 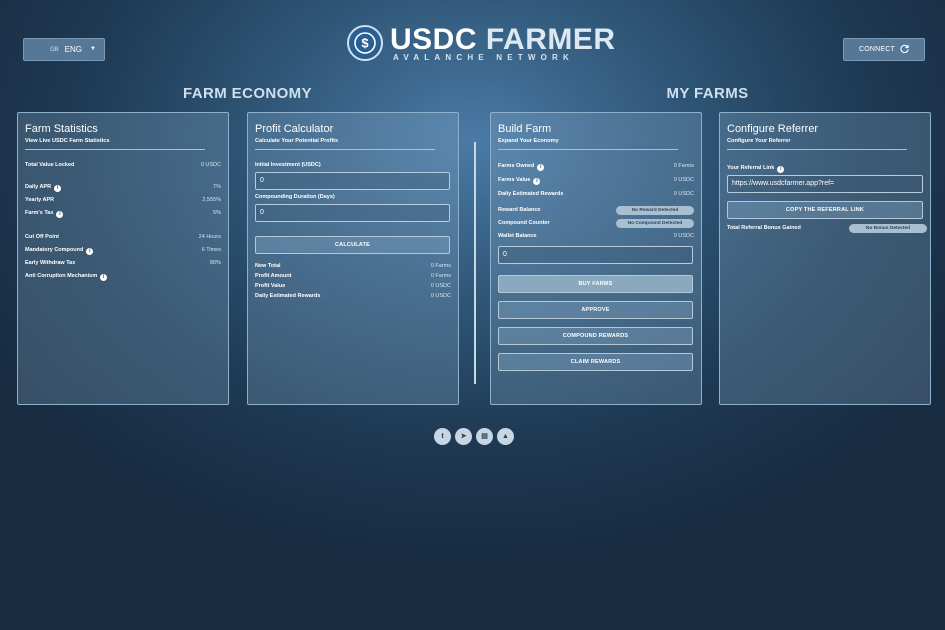 What do you see at coordinates (904, 49) in the screenshot?
I see `refresh-icon` at bounding box center [904, 49].